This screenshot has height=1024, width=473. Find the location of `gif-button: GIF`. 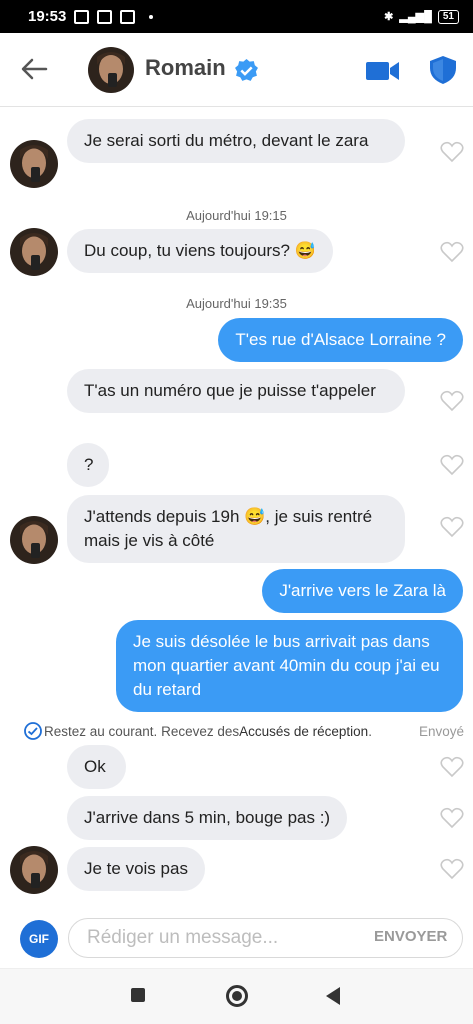

gif-button: GIF is located at coordinates (39, 939).